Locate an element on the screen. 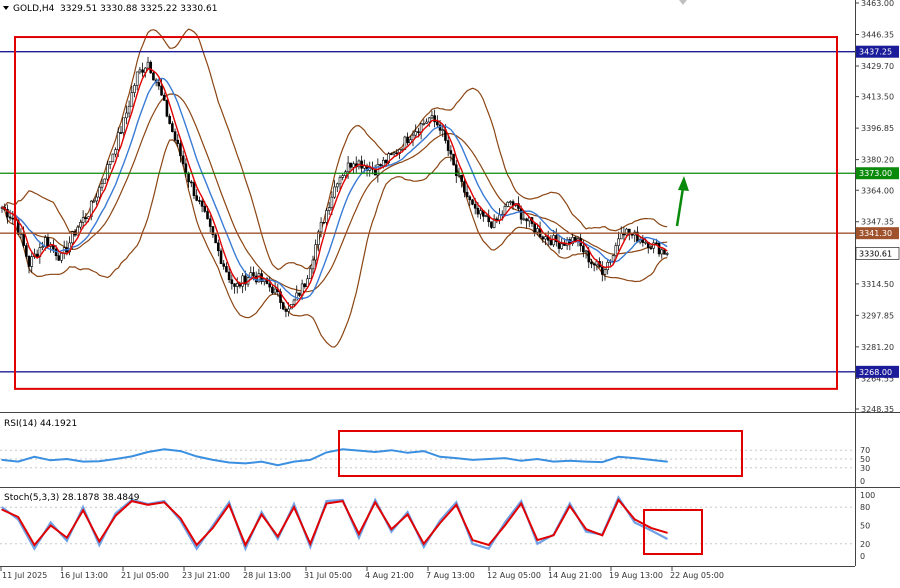 The width and height of the screenshot is (900, 588). rsi-tick-label: 0 is located at coordinates (862, 481).